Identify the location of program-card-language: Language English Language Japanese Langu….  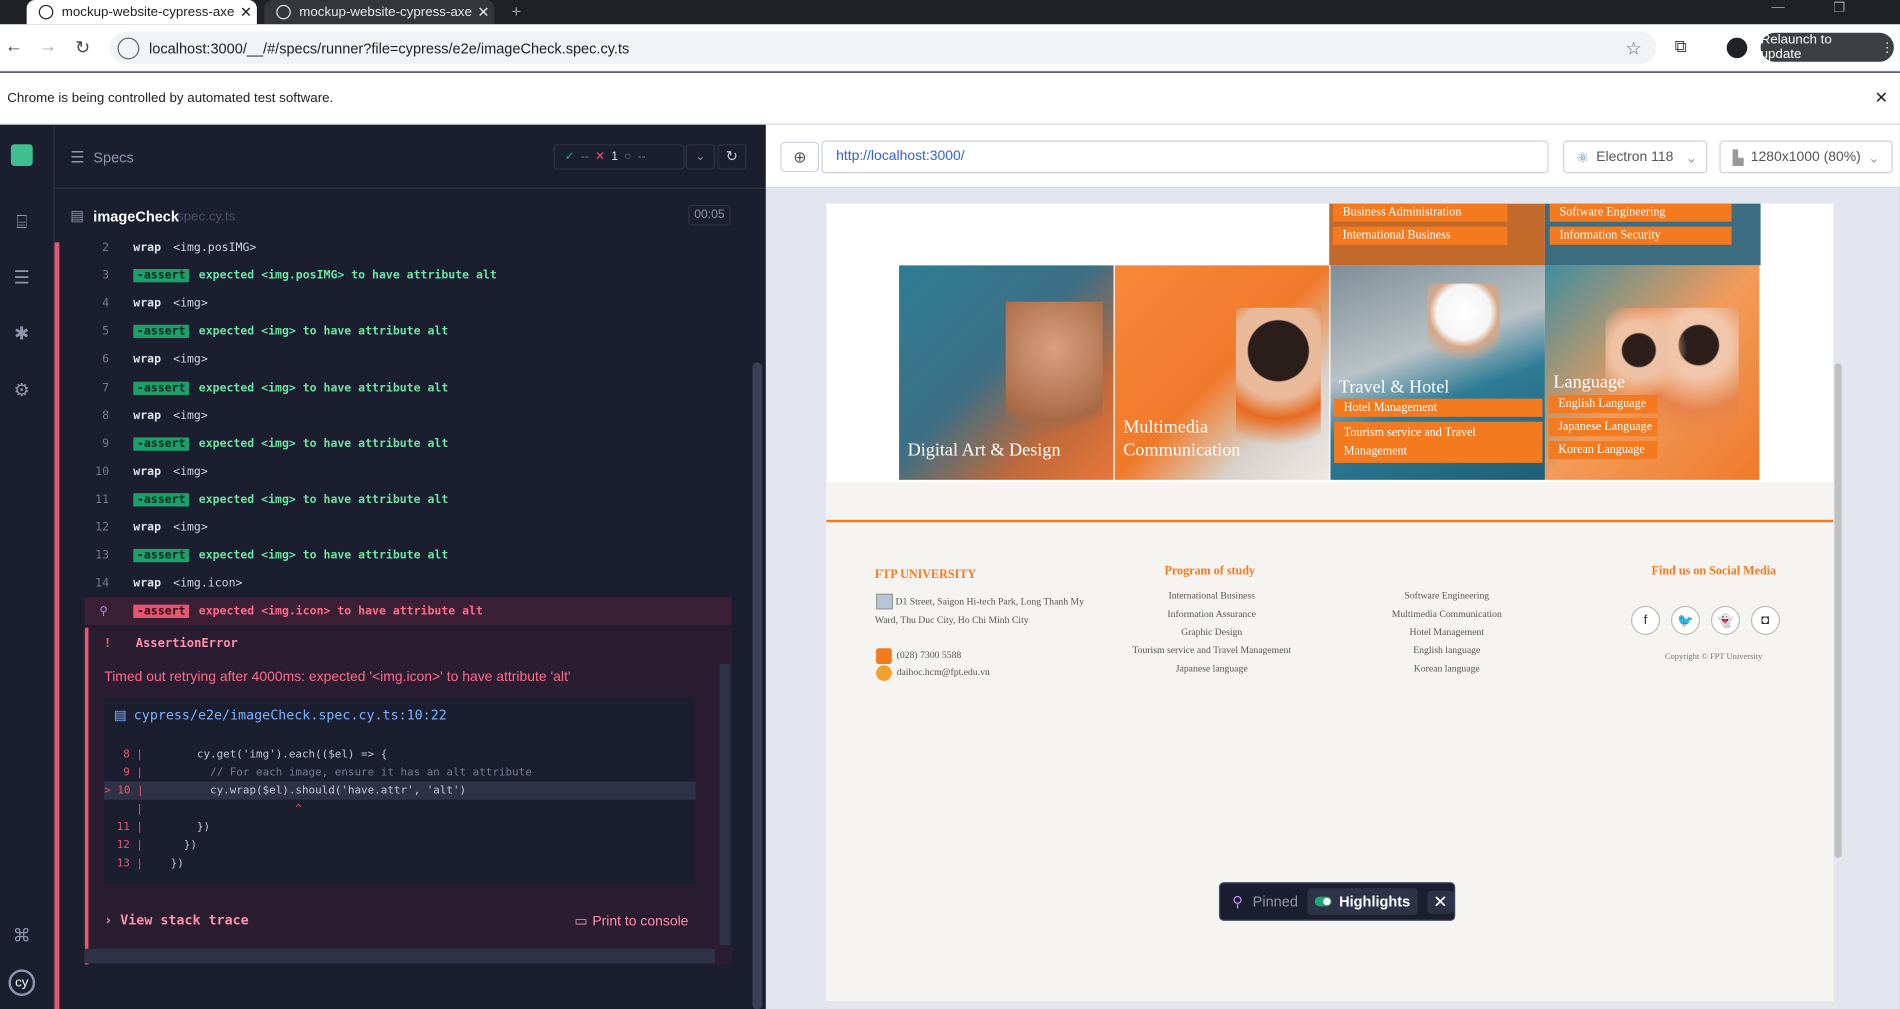
(1652, 372).